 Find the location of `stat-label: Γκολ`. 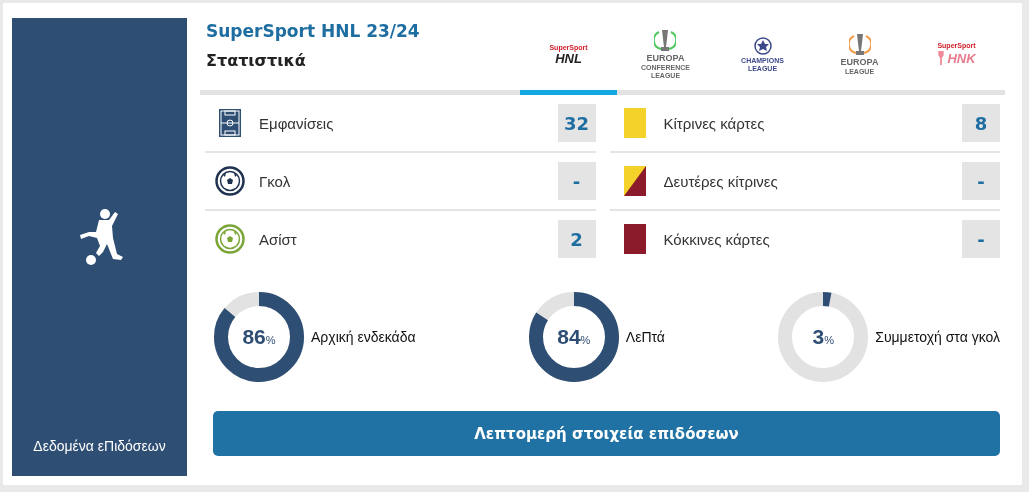

stat-label: Γκολ is located at coordinates (275, 181).